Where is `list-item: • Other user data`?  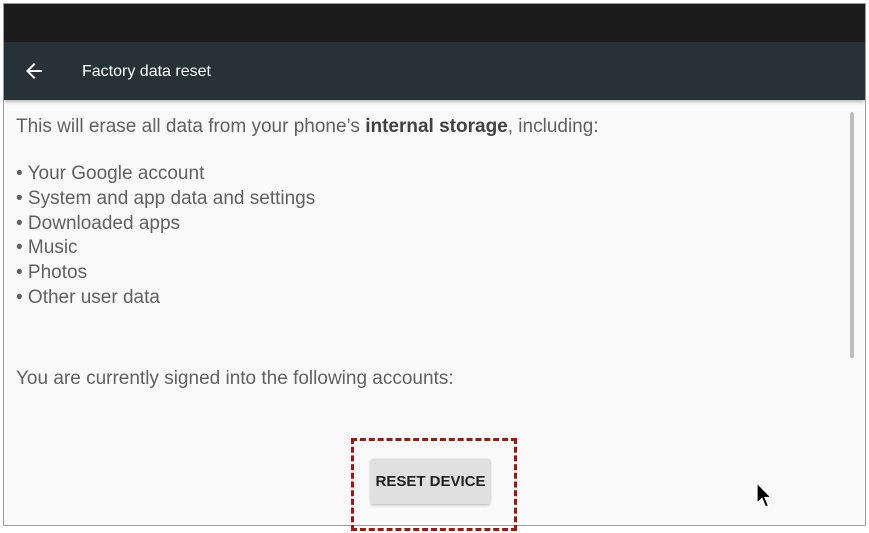
list-item: • Other user data is located at coordinates (88, 297).